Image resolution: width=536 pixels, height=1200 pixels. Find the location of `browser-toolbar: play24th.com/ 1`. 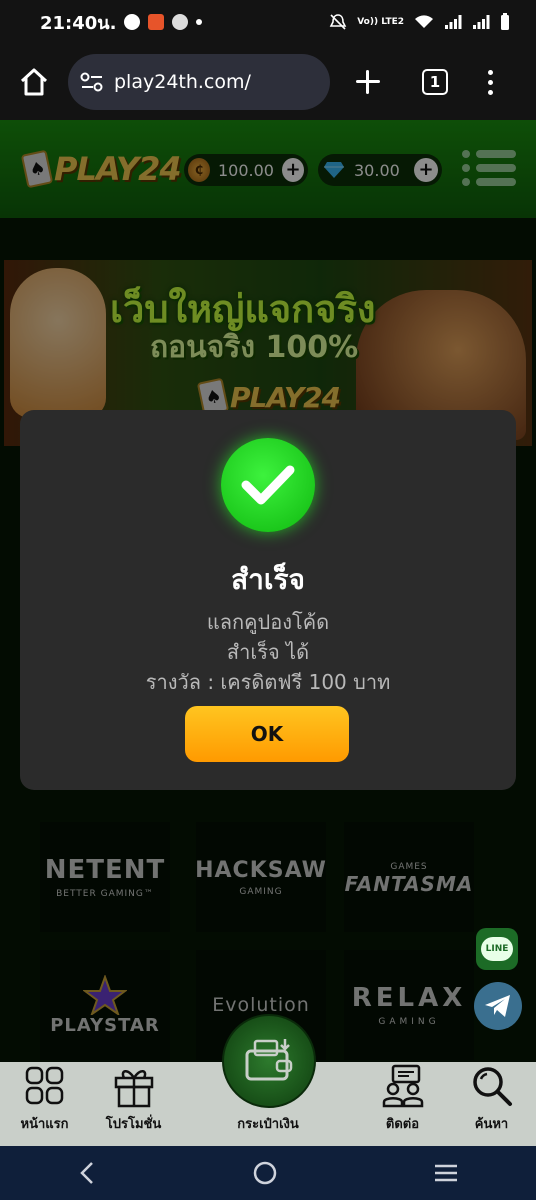

browser-toolbar: play24th.com/ 1 is located at coordinates (268, 82).